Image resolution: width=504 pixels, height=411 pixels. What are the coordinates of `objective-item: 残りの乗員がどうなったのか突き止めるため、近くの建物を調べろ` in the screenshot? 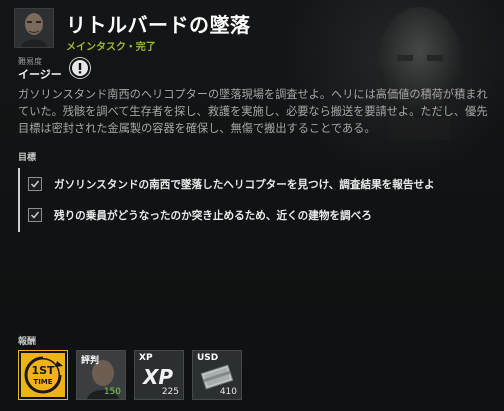 It's located at (200, 215).